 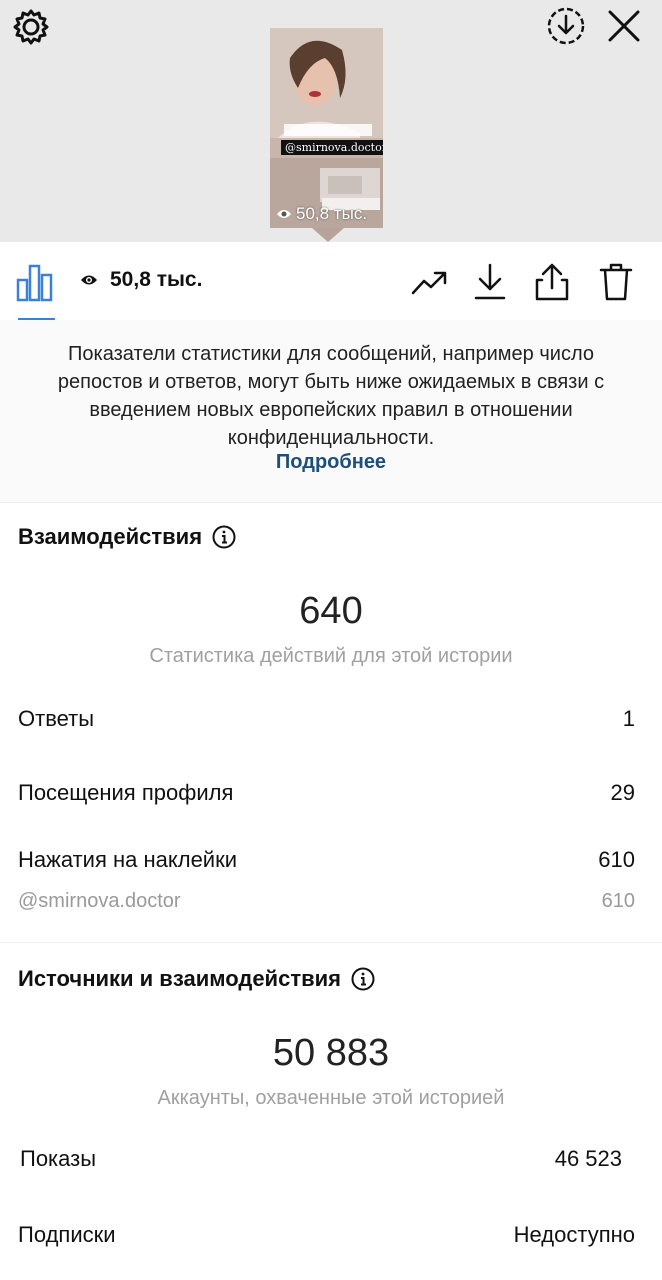 I want to click on discovery-title: Источники и взаимодействия, so click(x=196, y=979).